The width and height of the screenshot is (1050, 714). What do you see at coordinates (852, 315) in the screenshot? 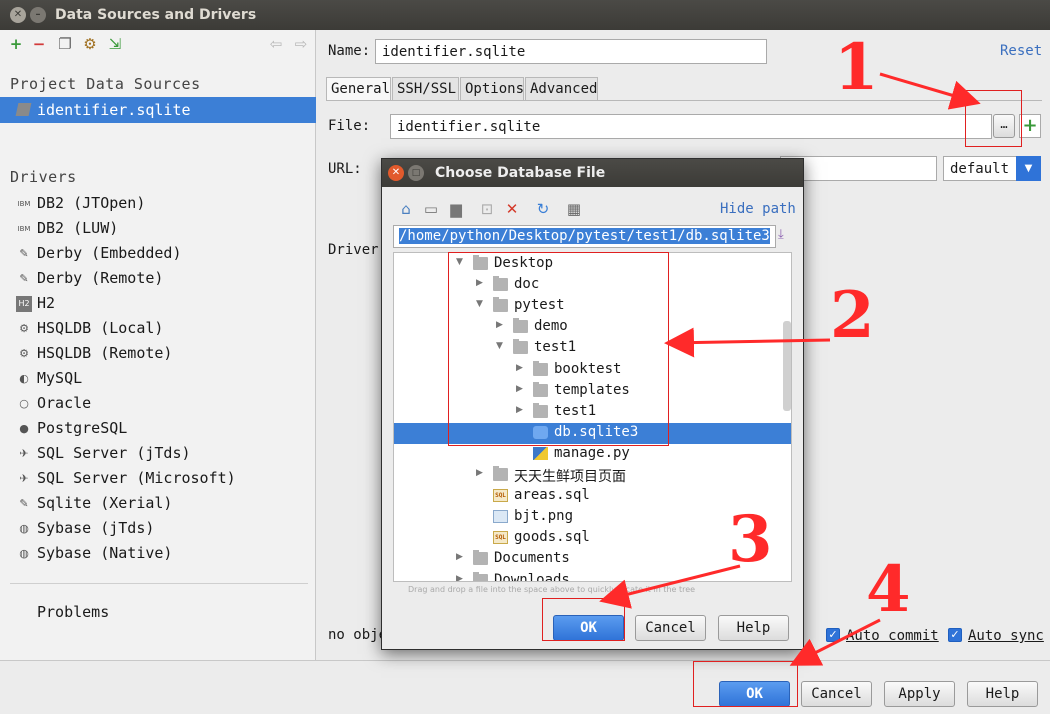
I see `annotation-2: 2` at bounding box center [852, 315].